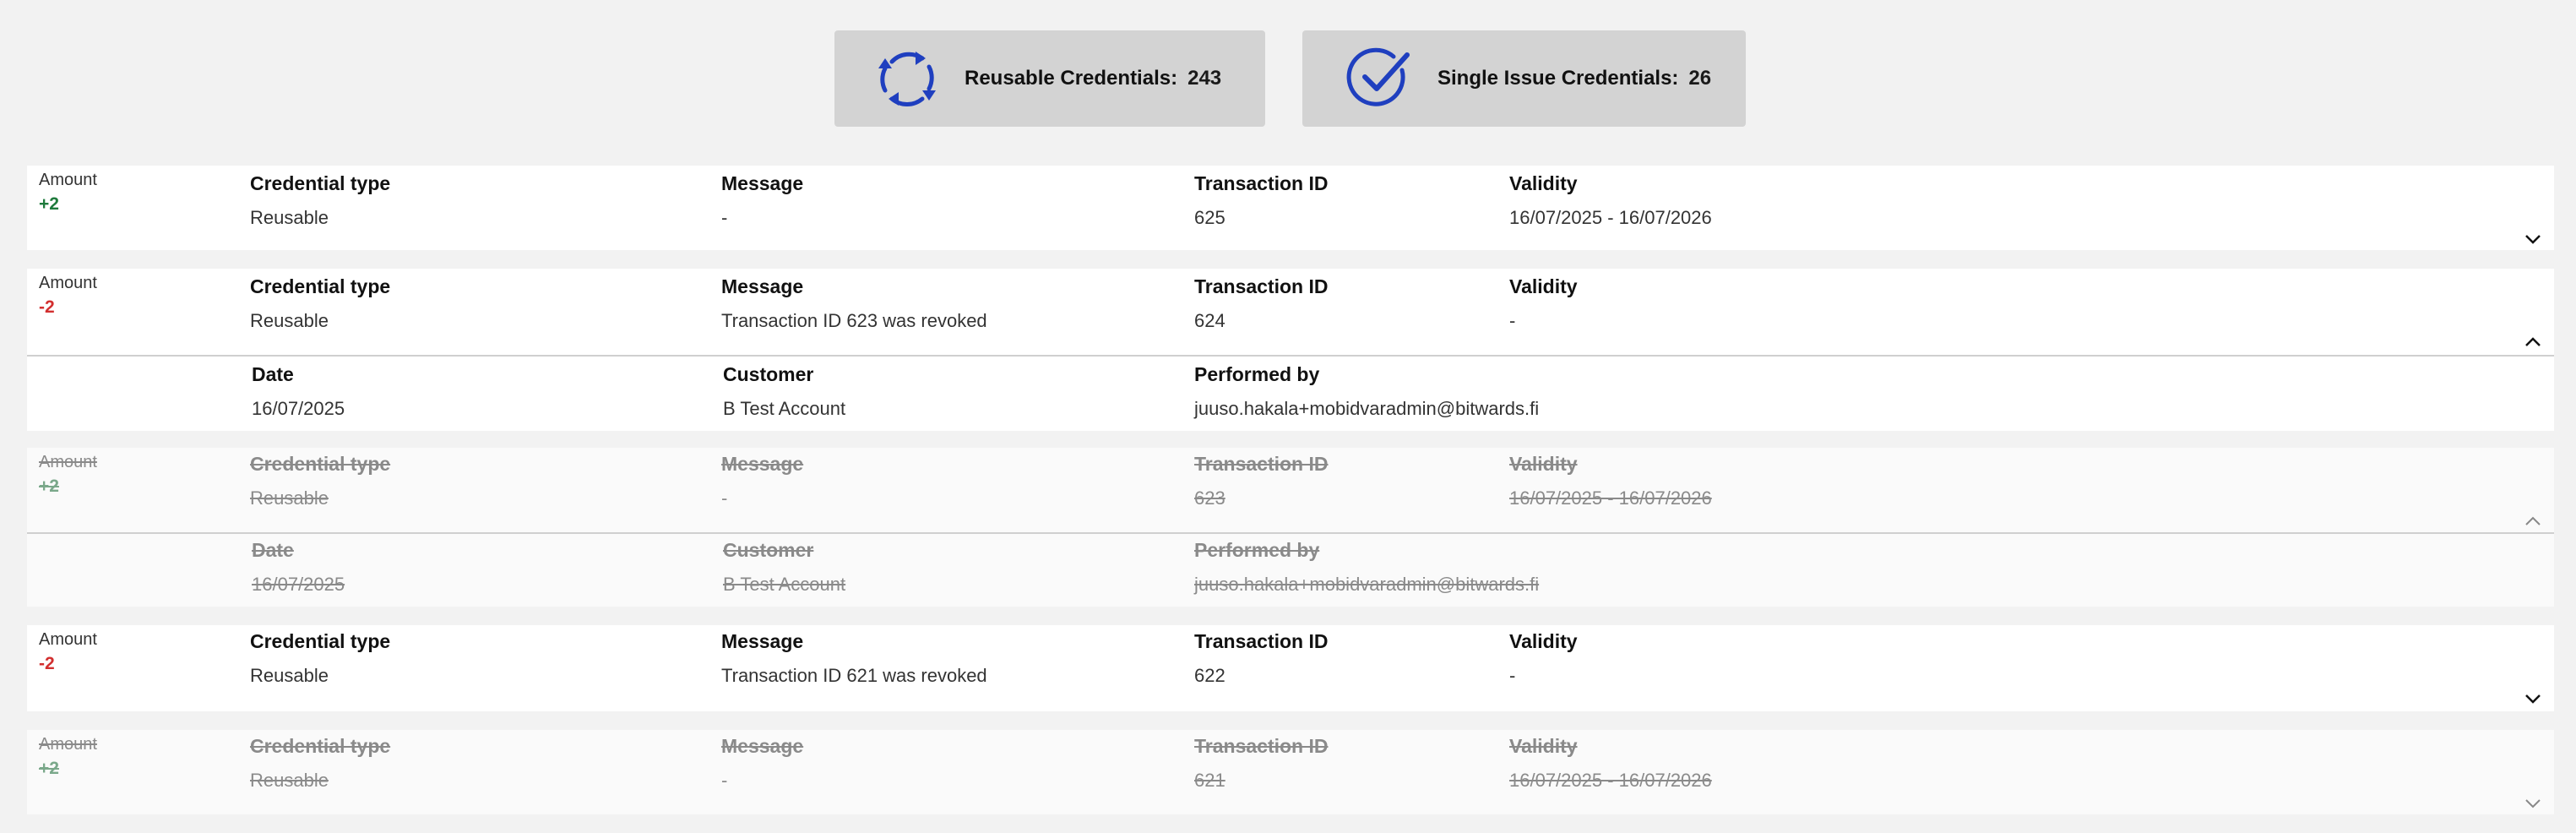 The image size is (2576, 833). I want to click on transaction-id-value: 623, so click(1210, 498).